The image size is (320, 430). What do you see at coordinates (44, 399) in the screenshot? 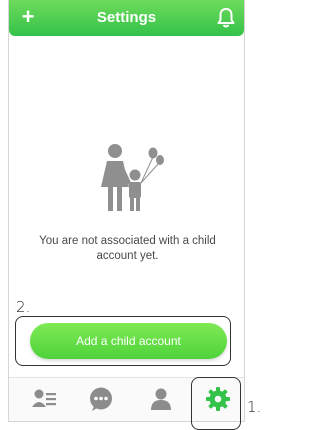
I see `contact-list-icon` at bounding box center [44, 399].